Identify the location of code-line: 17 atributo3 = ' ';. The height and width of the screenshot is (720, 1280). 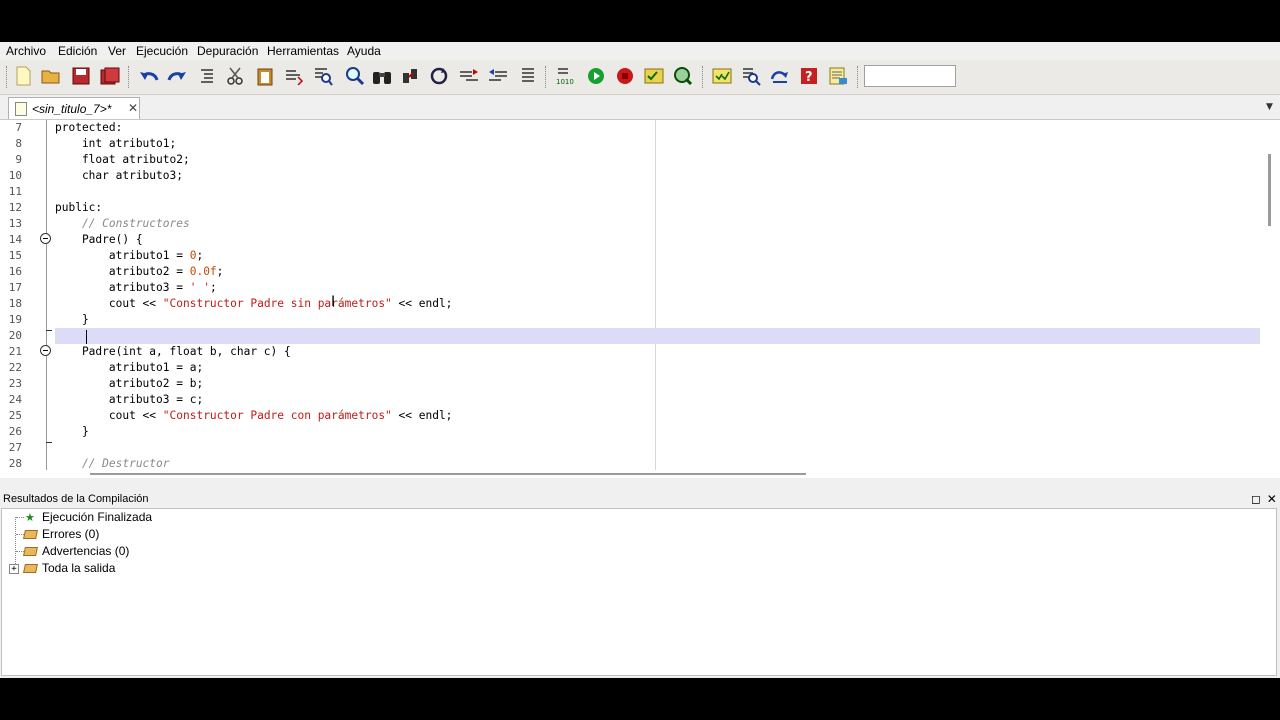
(630, 288).